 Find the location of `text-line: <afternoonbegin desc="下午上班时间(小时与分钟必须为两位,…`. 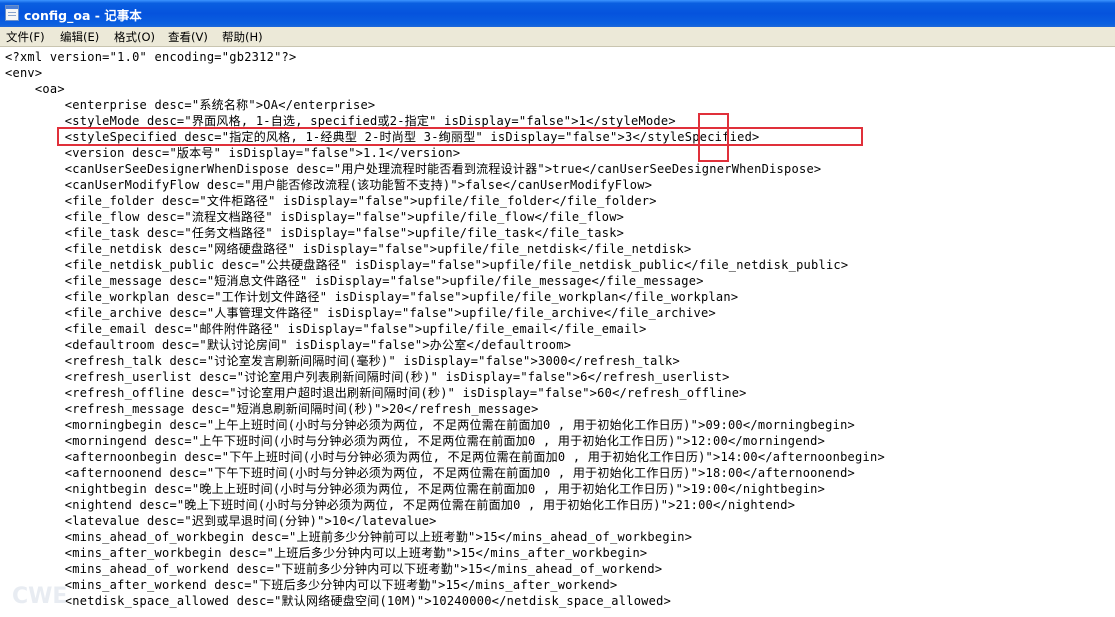

text-line: <afternoonbegin desc="下午上班时间(小时与分钟必须为两位,… is located at coordinates (445, 457).